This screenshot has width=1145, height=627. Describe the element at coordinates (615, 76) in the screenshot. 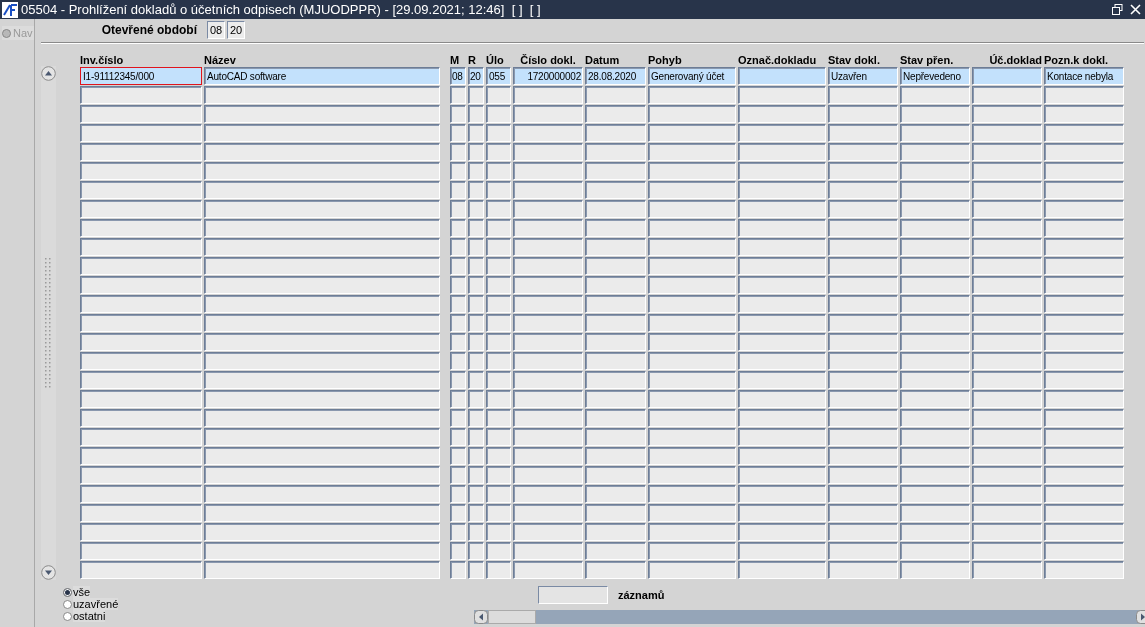

I see `table-cell: 28.08.2020` at that location.